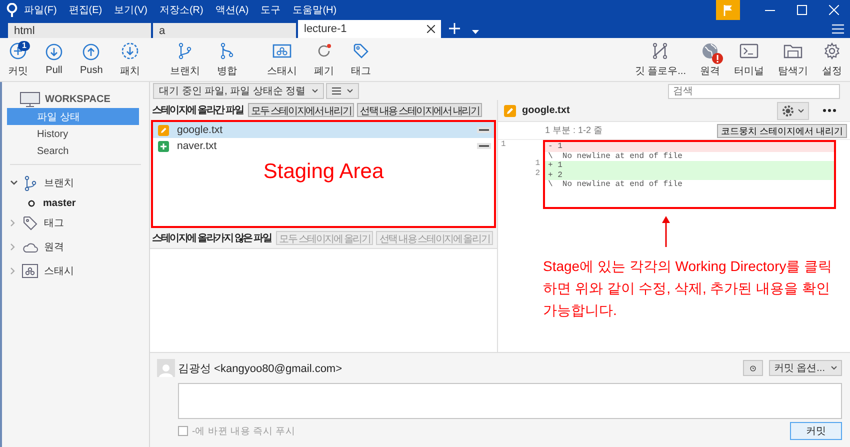 This screenshot has width=850, height=447. I want to click on menu-item: 저장소(R), so click(181, 10).